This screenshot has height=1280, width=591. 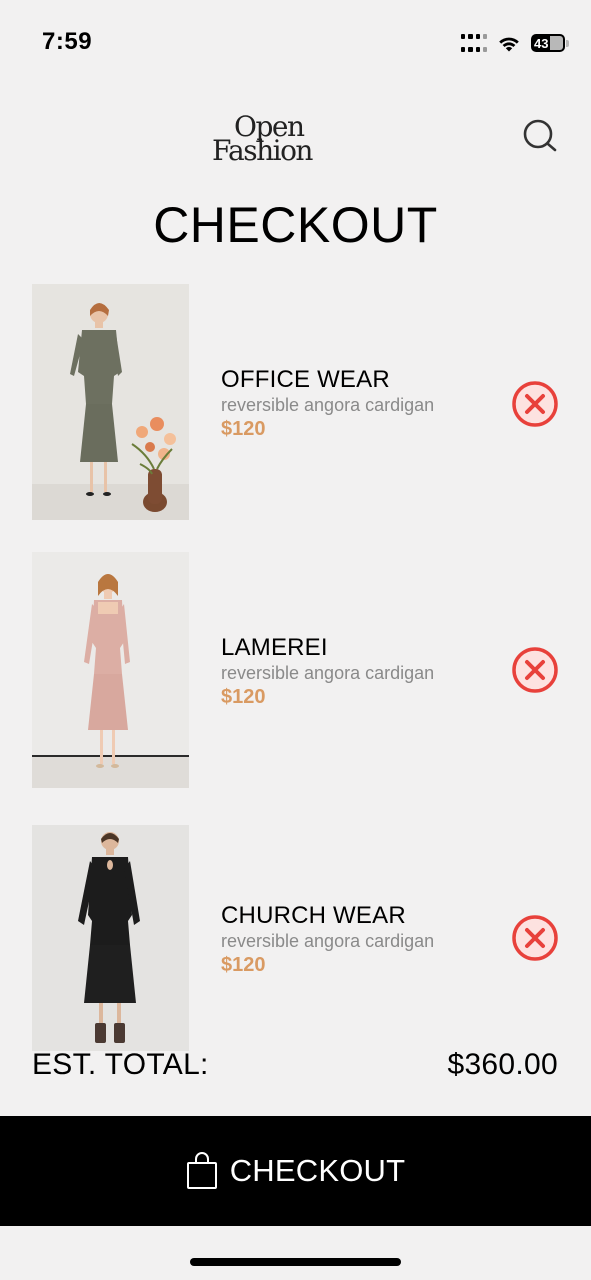 What do you see at coordinates (317, 1170) in the screenshot?
I see `checkout-label: CHECKOUT` at bounding box center [317, 1170].